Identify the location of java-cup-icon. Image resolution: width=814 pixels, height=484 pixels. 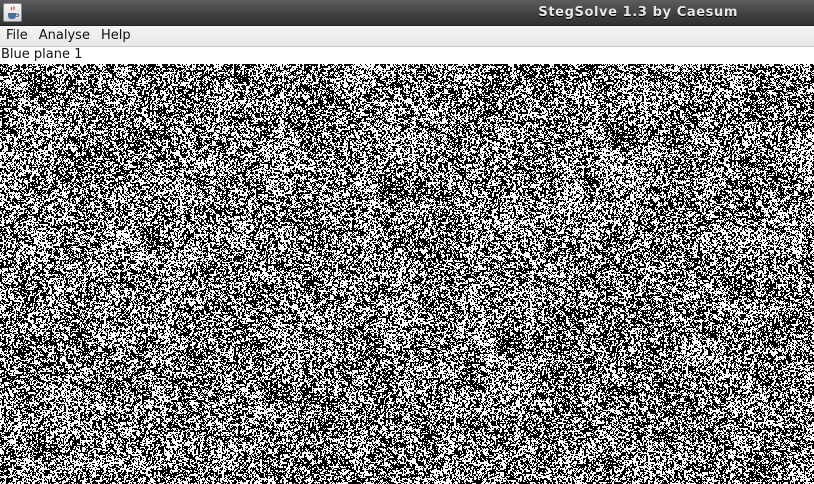
(12, 12).